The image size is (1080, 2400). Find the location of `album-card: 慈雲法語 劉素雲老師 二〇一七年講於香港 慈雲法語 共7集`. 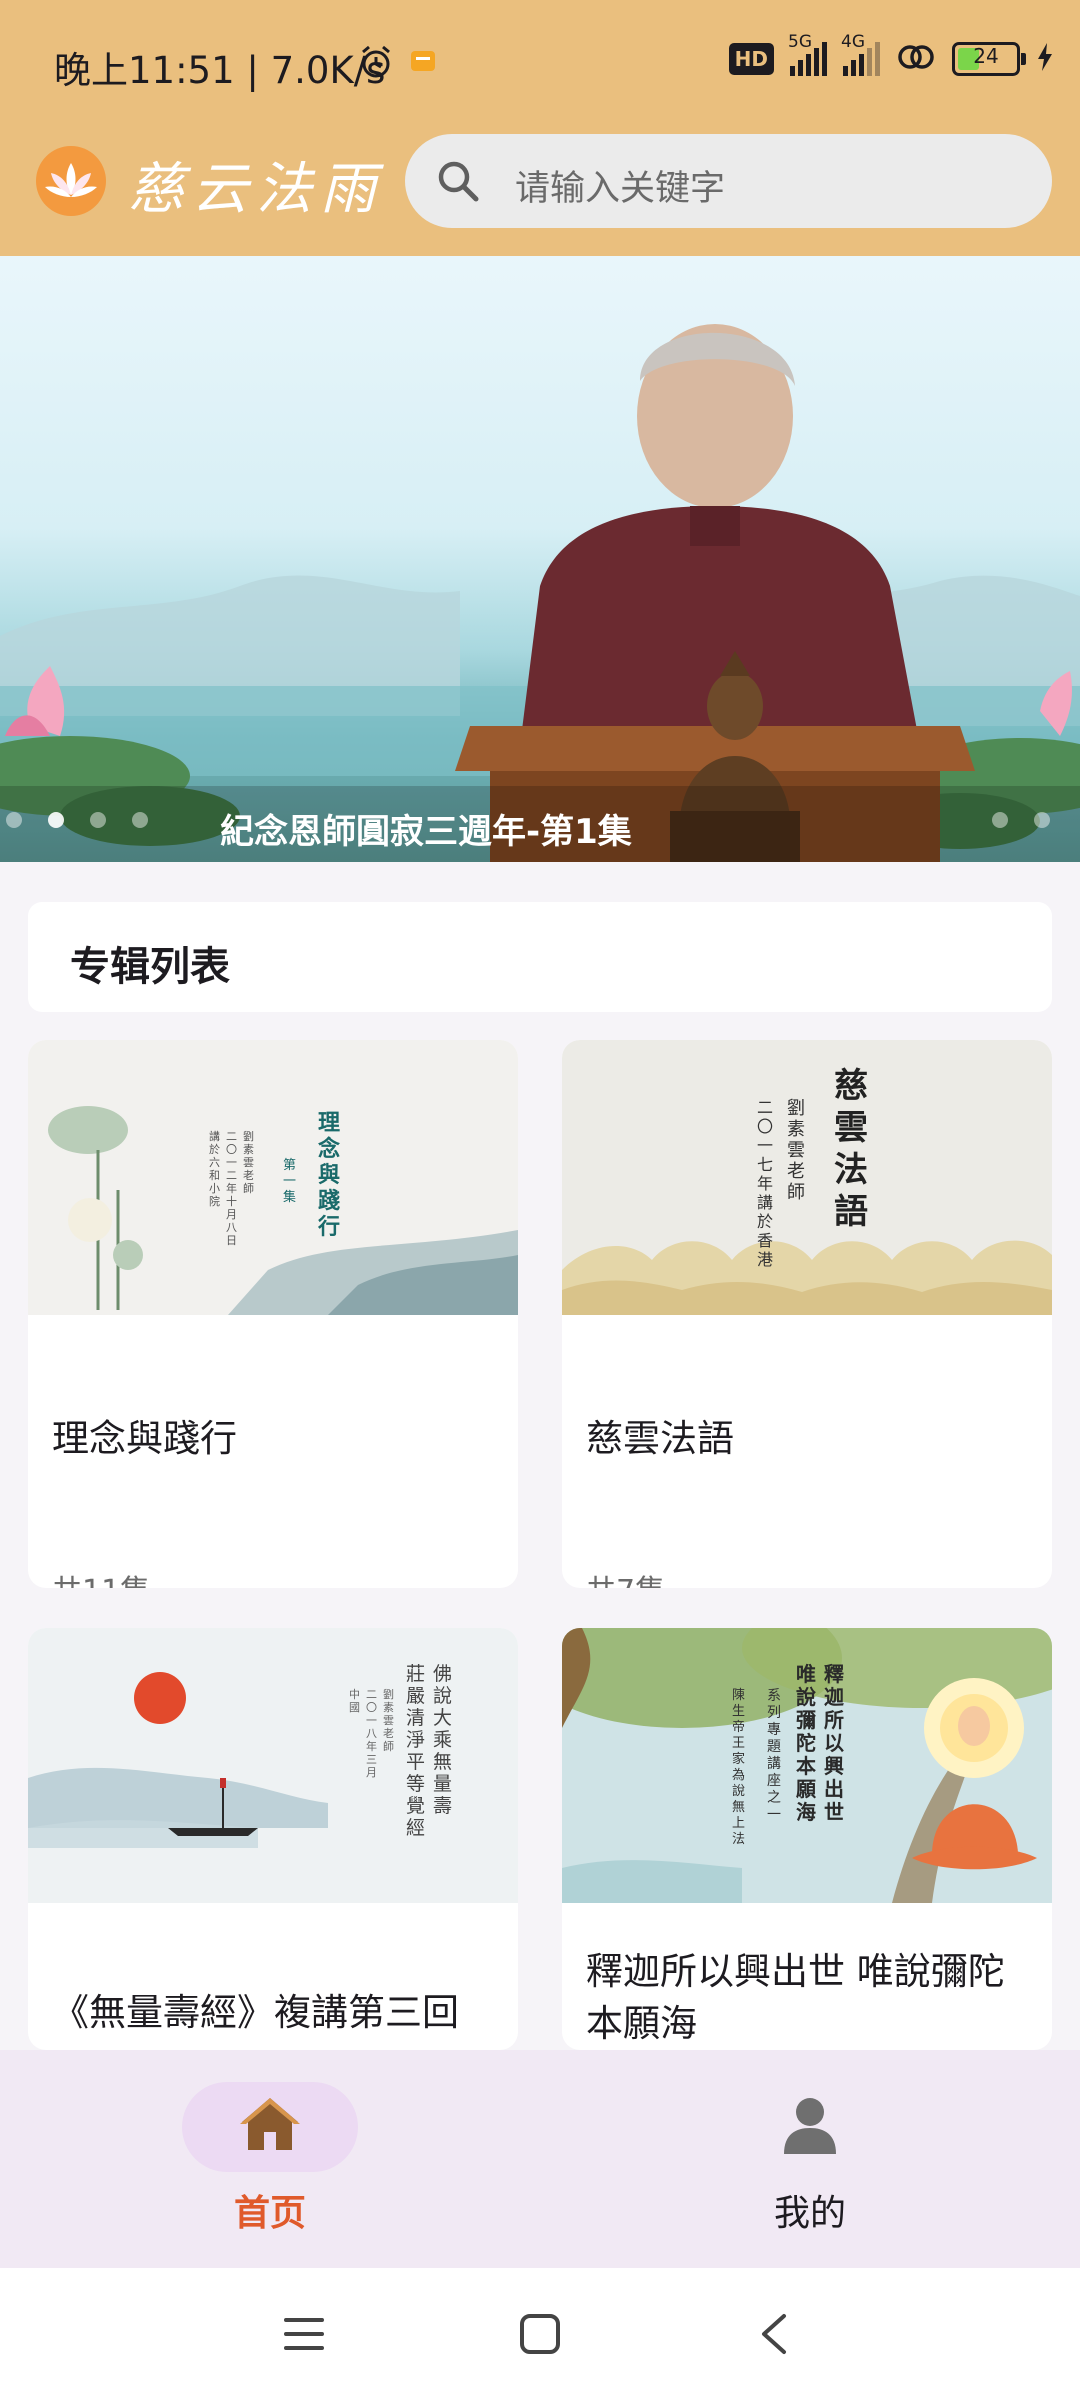

album-card: 慈雲法語 劉素雲老師 二〇一七年講於香港 慈雲法語 共7集 is located at coordinates (807, 1314).